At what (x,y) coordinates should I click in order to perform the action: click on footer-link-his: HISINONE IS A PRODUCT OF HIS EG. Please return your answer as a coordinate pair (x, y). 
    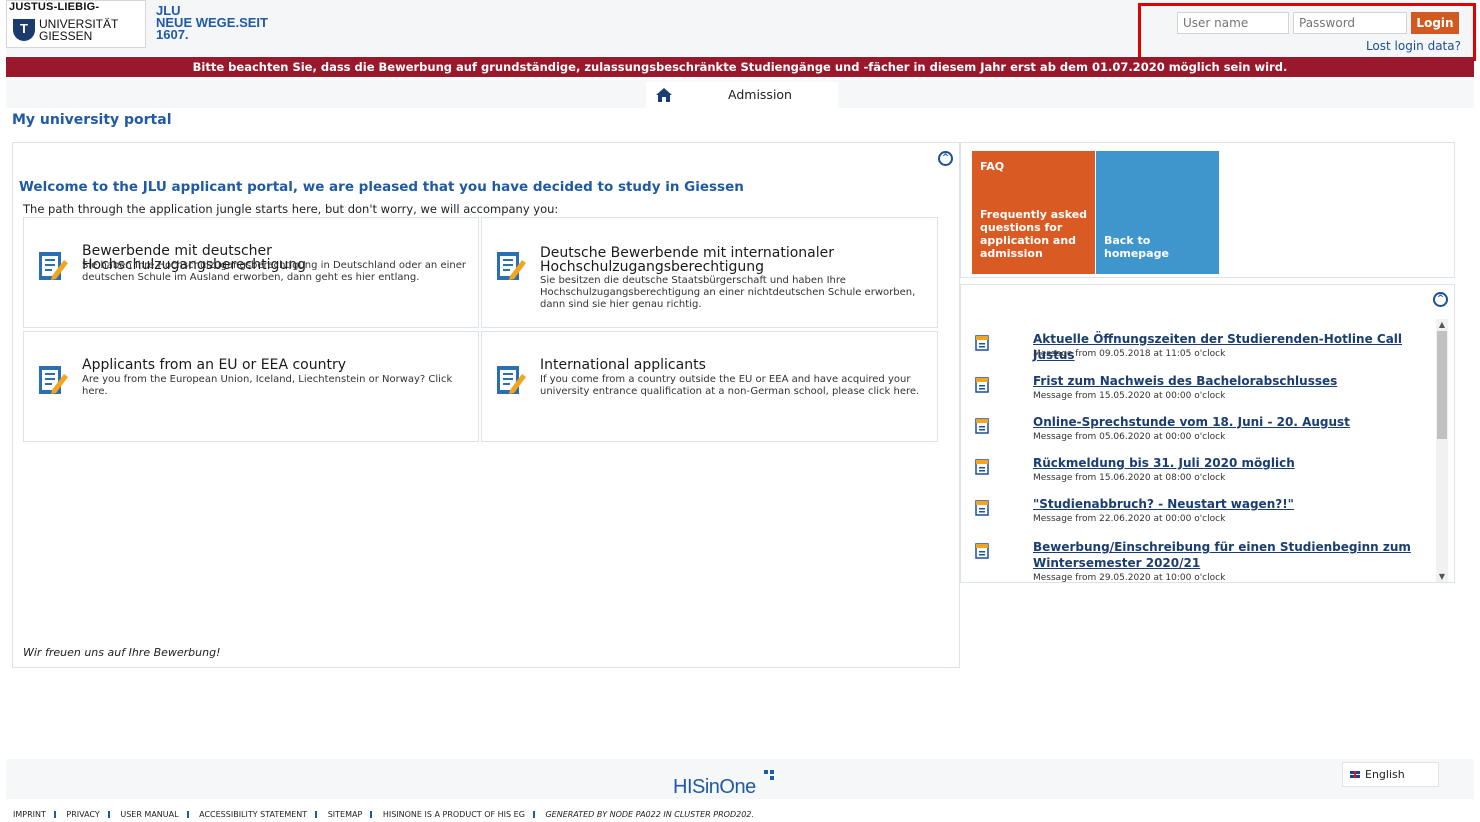
    Looking at the image, I should click on (454, 814).